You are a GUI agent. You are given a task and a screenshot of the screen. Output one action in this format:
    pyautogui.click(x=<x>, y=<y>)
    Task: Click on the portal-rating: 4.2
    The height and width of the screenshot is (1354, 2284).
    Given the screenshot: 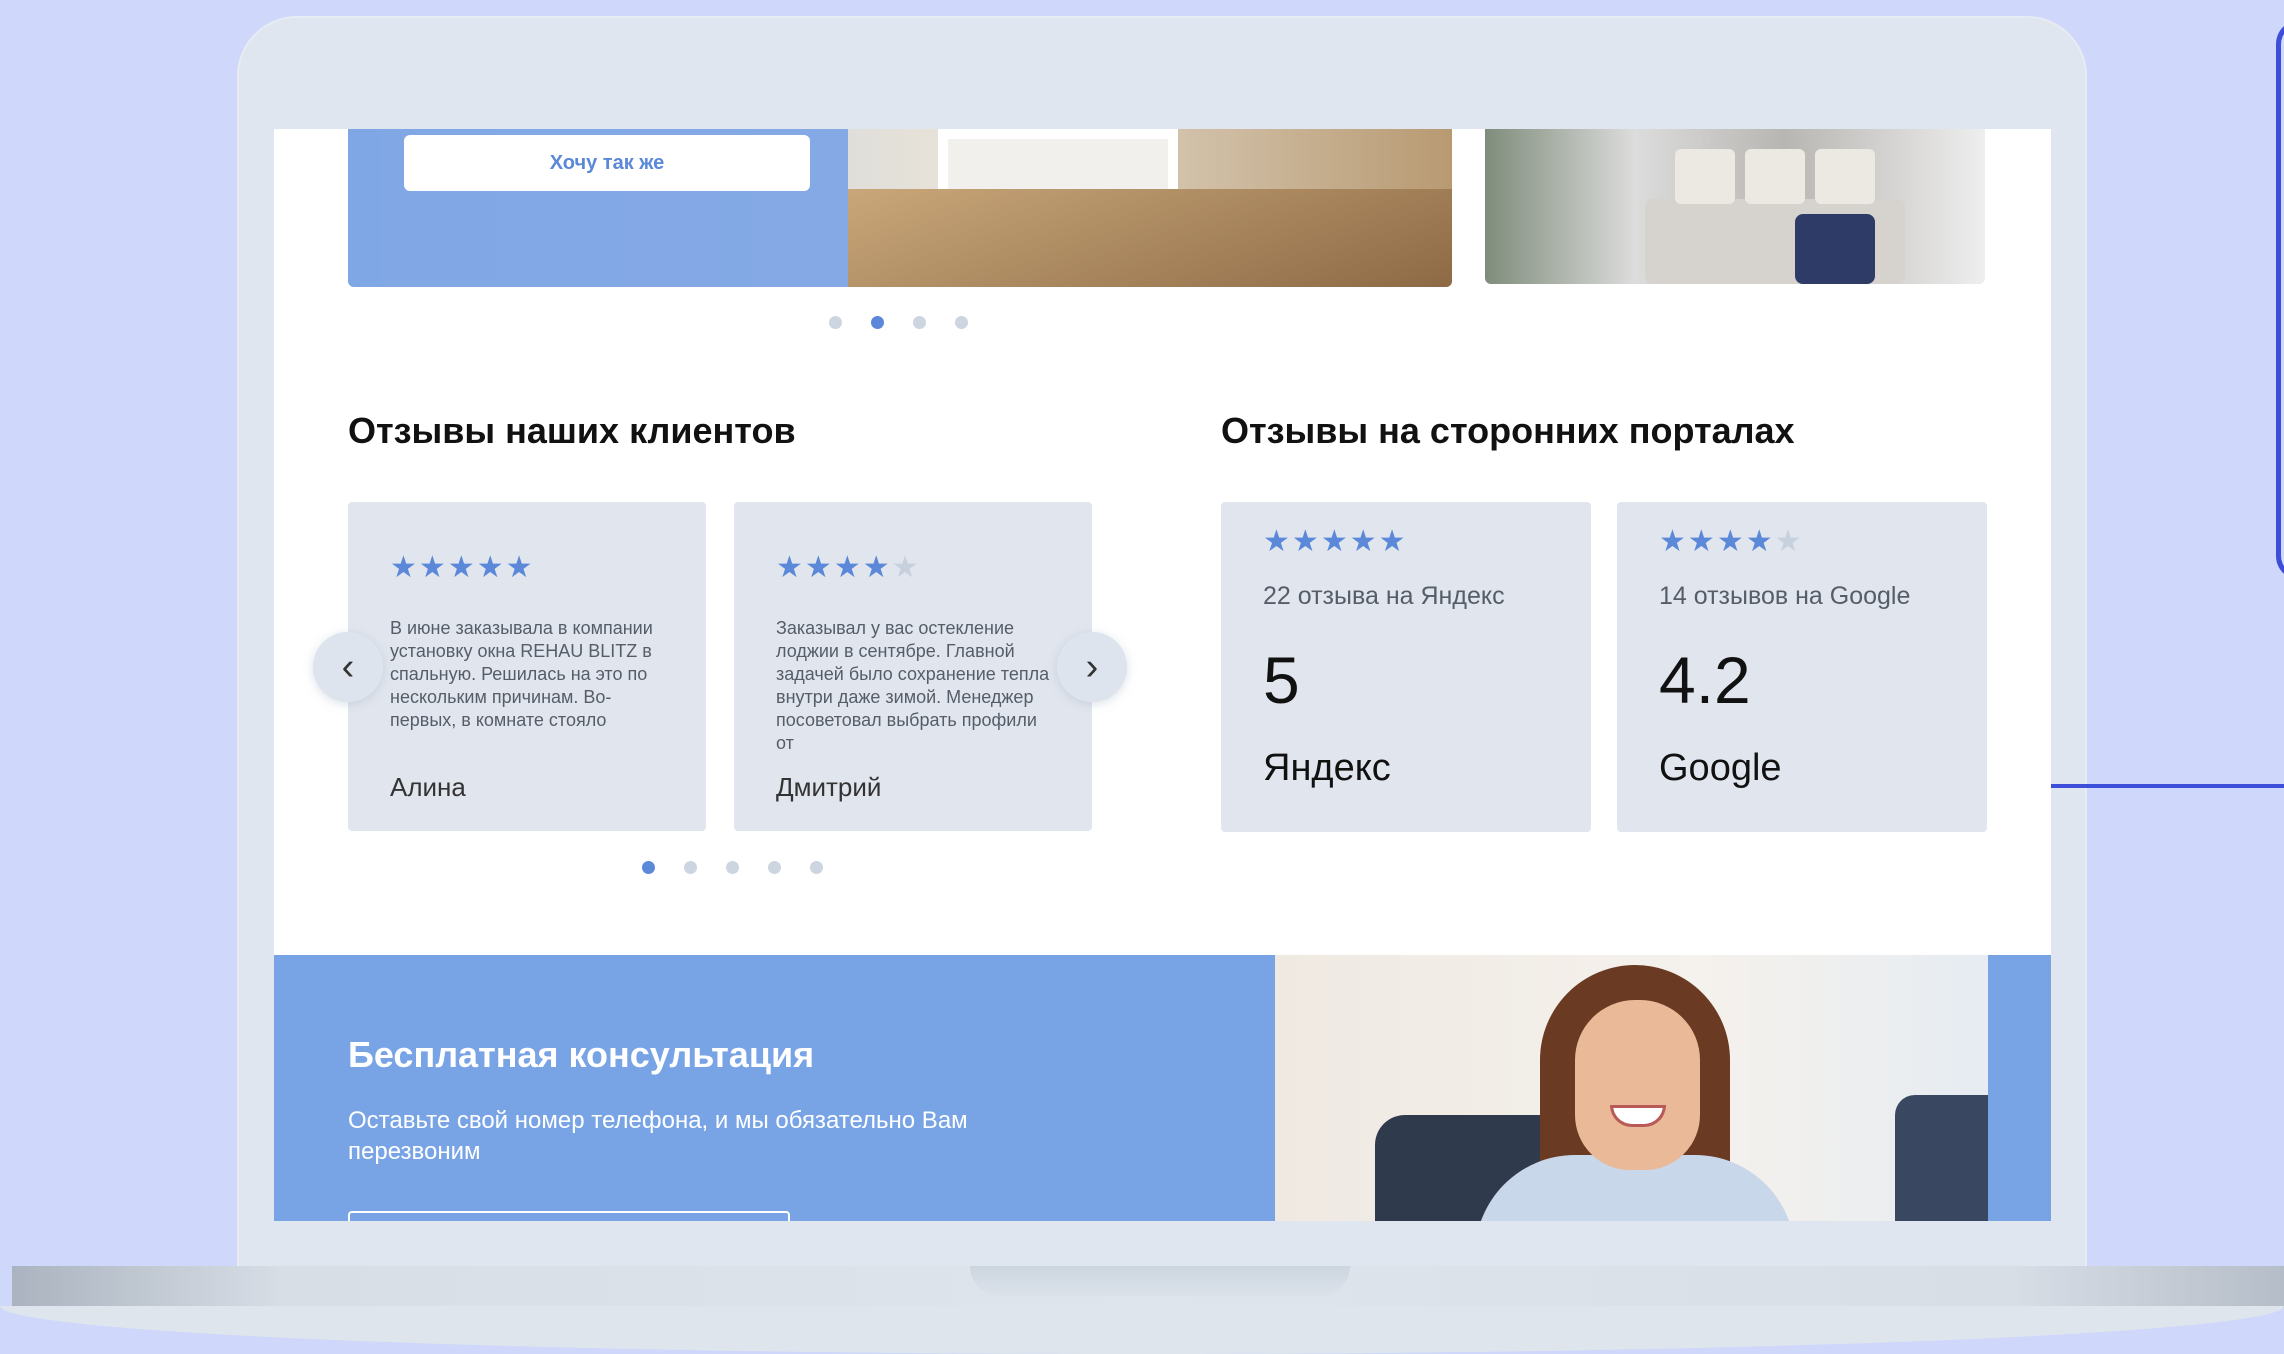 What is the action you would take?
    pyautogui.click(x=1705, y=680)
    